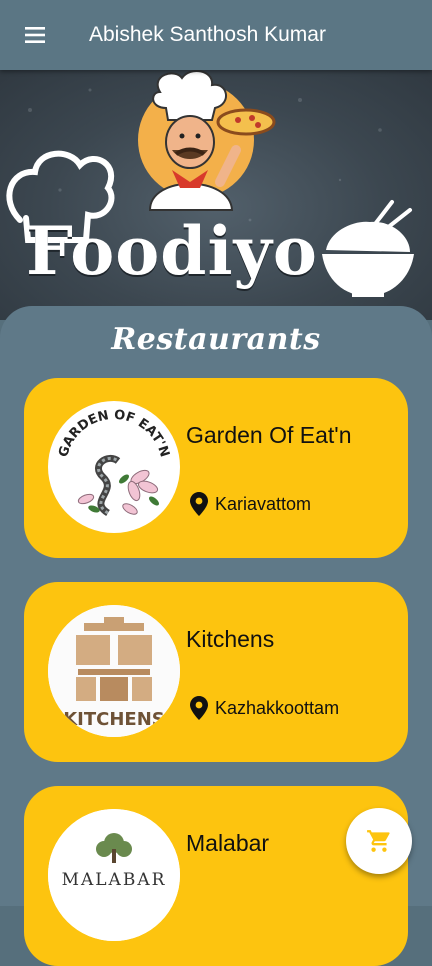 This screenshot has width=432, height=966. What do you see at coordinates (114, 433) in the screenshot?
I see `svg-text: GARDEN OF EAT'N` at bounding box center [114, 433].